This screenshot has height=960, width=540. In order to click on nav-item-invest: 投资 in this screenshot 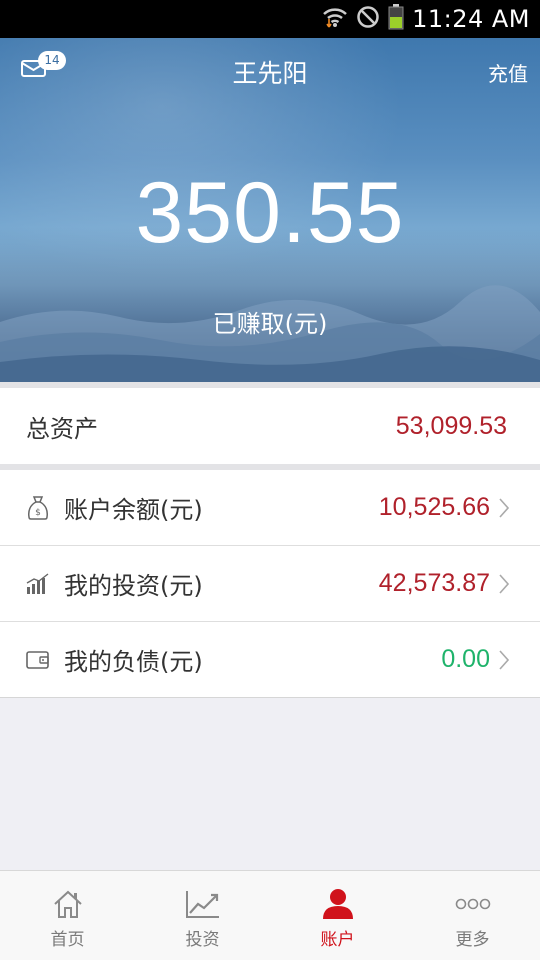, I will do `click(202, 915)`.